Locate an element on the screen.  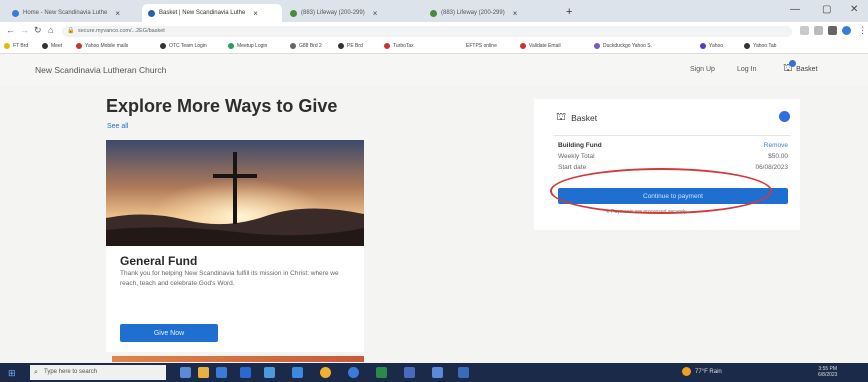
log-in-link: Log In is located at coordinates (746, 69).